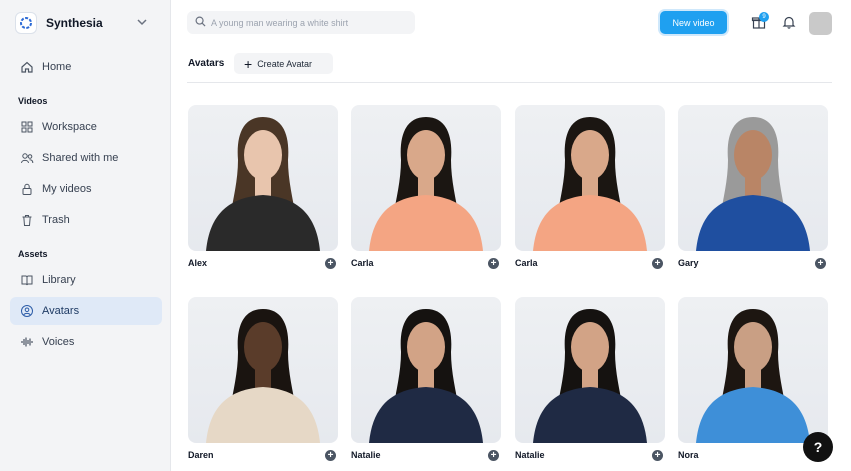  I want to click on sidebar-item-home: Home, so click(86, 67).